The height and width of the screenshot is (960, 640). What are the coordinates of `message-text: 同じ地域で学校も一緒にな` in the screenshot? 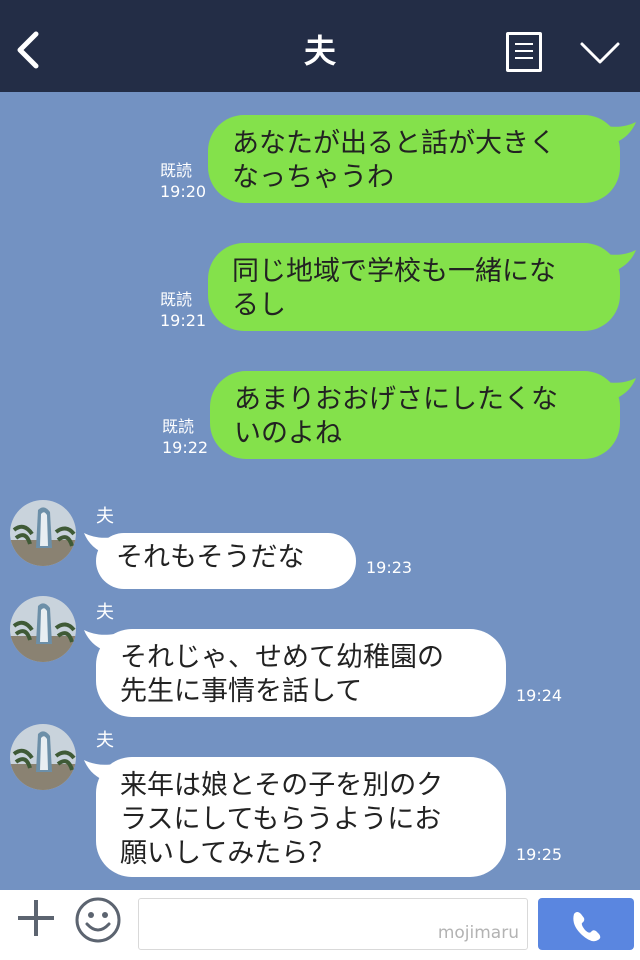 It's located at (394, 271).